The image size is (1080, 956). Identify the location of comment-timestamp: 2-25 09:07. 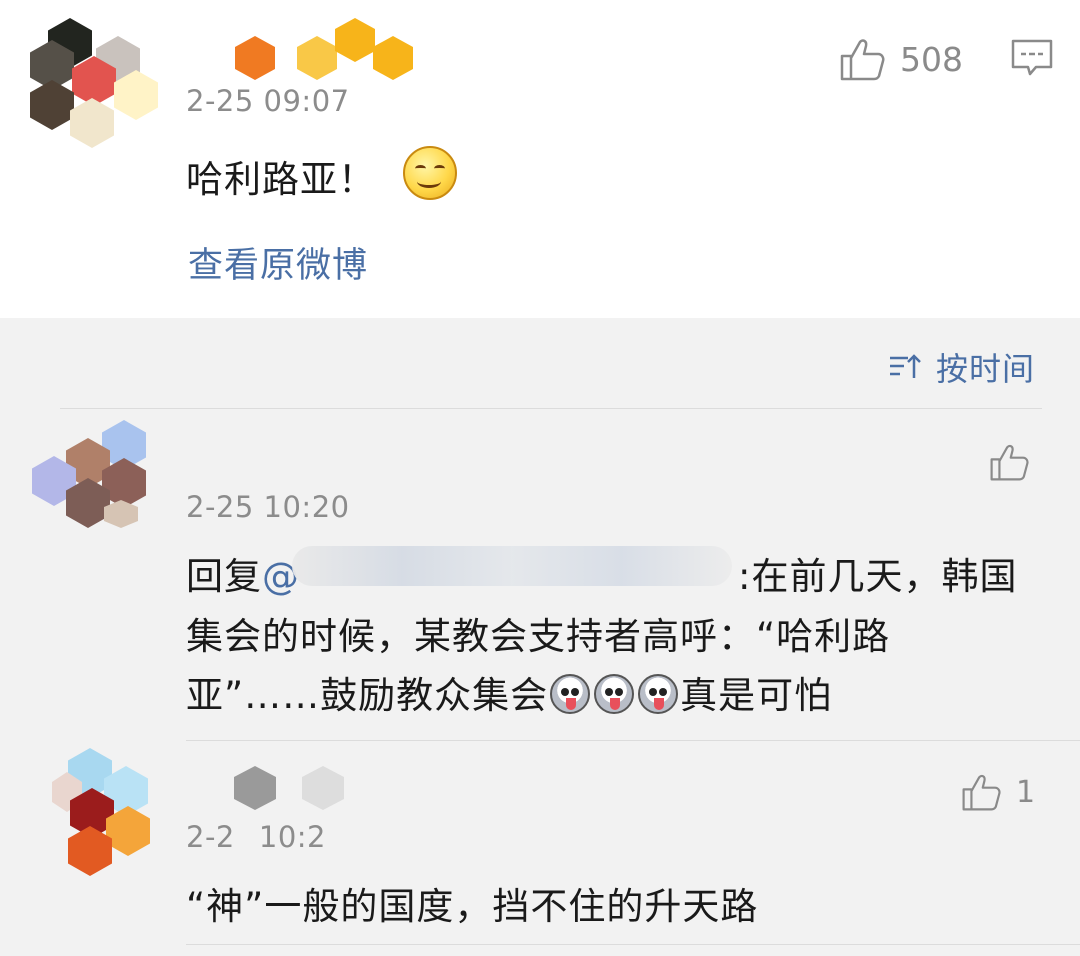
(268, 101).